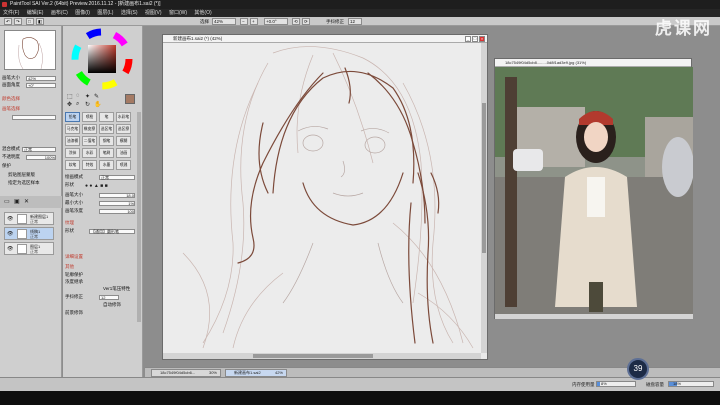 This screenshot has height=405, width=720. I want to click on tool-eraser: 橡皮擦, so click(89, 129).